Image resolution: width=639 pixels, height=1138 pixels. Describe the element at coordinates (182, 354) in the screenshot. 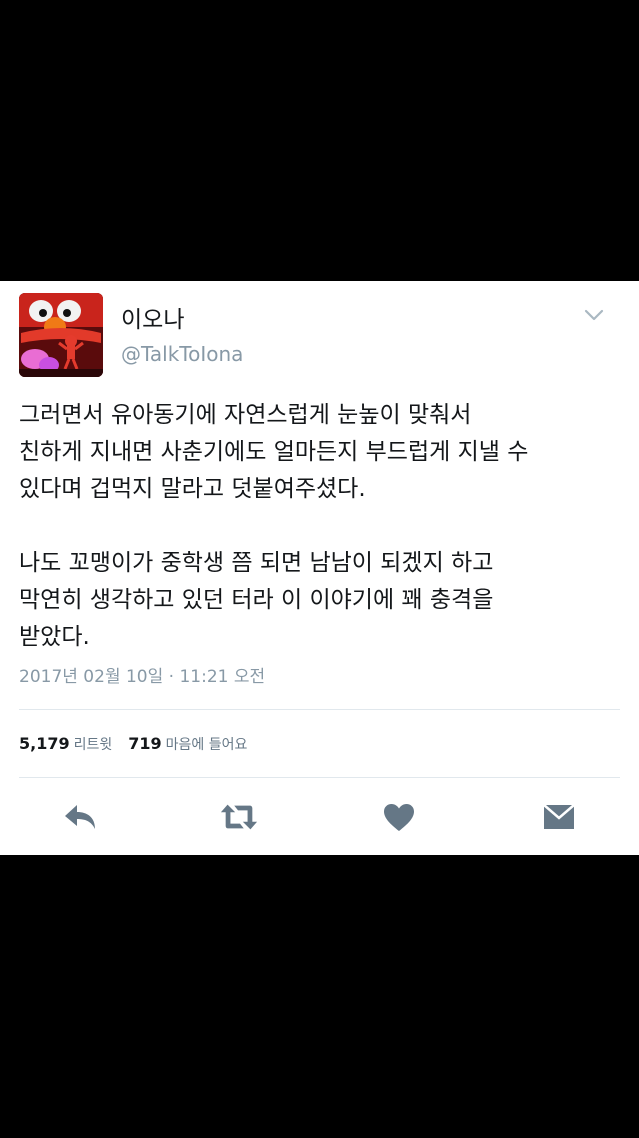

I see `user-handle: @TalkToIona` at that location.